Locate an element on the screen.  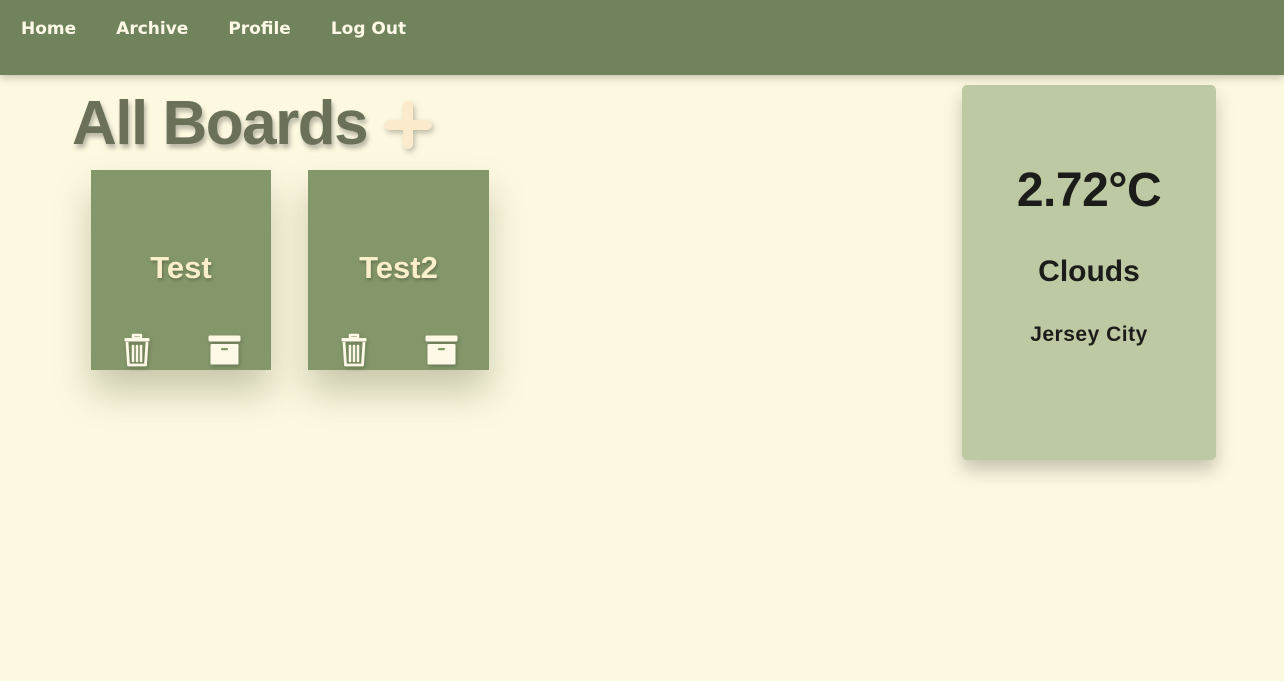
nav-profile-link: Profile is located at coordinates (259, 29).